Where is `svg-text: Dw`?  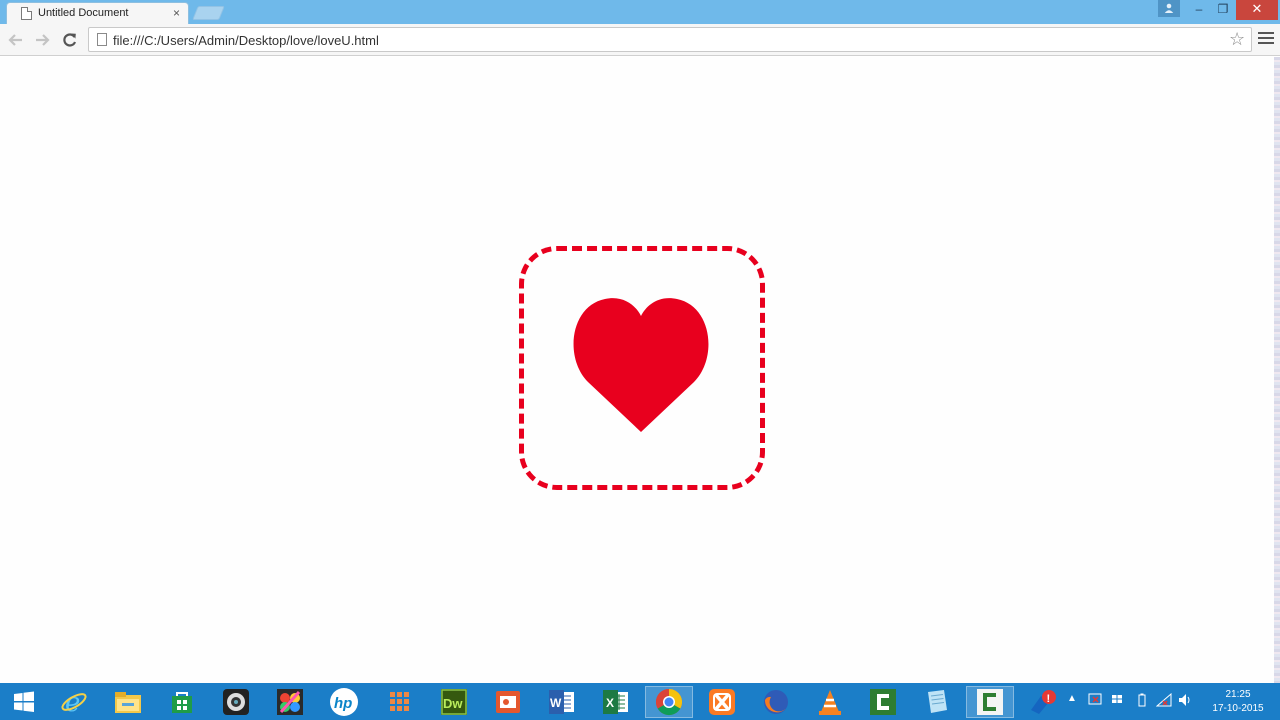 svg-text: Dw is located at coordinates (453, 703).